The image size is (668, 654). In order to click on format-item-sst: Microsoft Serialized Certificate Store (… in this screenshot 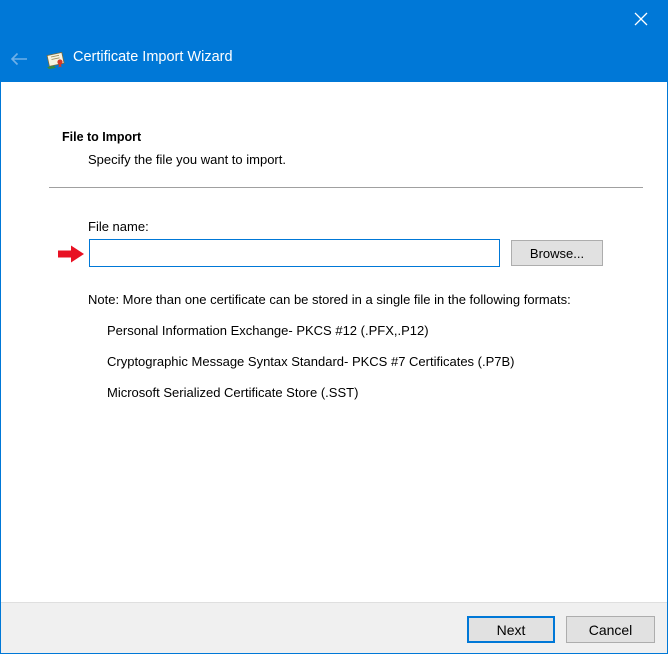, I will do `click(233, 392)`.